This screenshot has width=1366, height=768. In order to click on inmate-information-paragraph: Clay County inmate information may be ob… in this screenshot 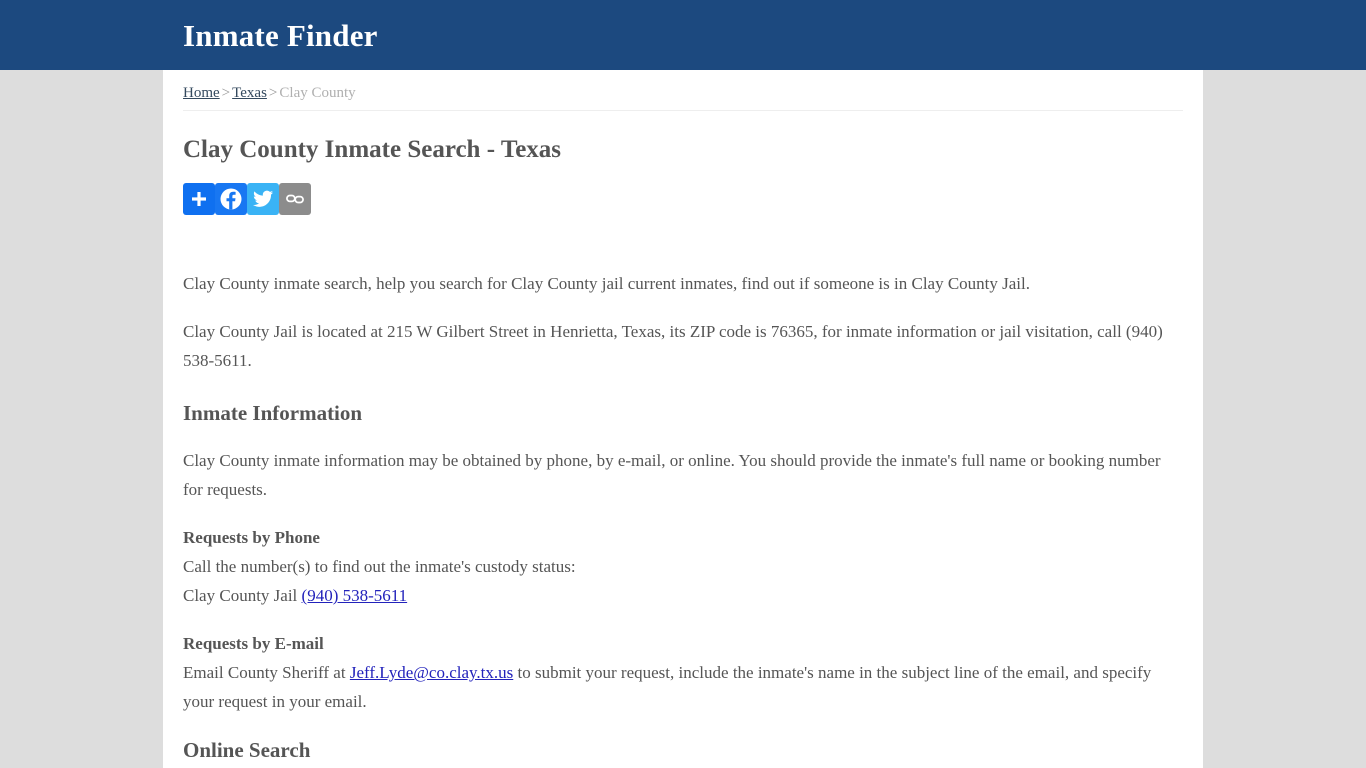, I will do `click(672, 475)`.